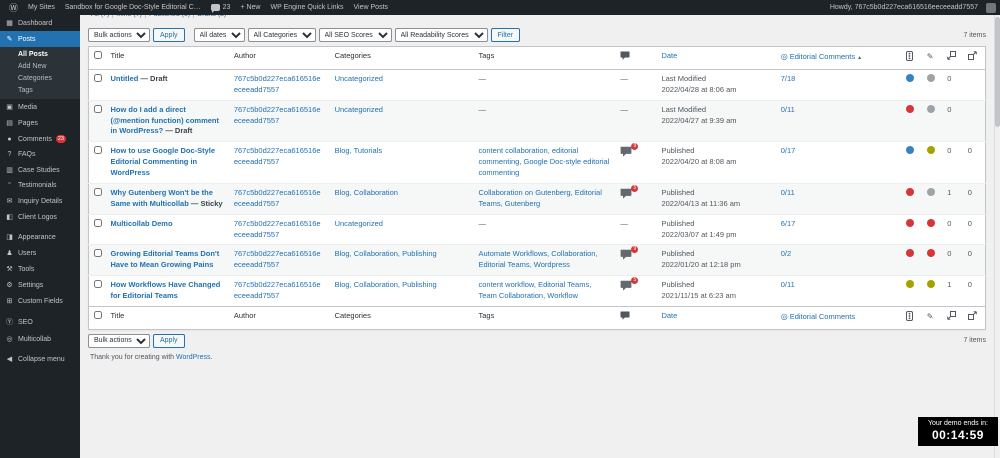 Image resolution: width=1000 pixels, height=458 pixels. Describe the element at coordinates (40, 66) in the screenshot. I see `submenu-add-new: Add New` at that location.